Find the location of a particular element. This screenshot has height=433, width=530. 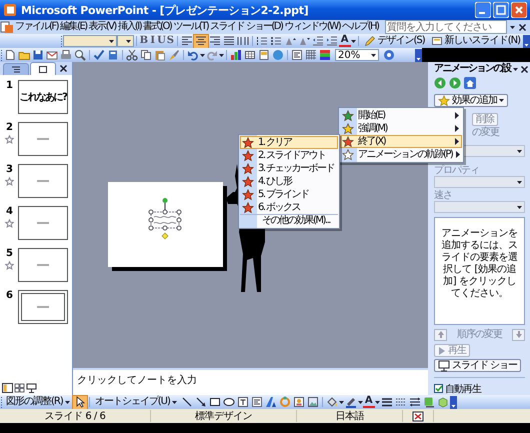

clip-art-icon is located at coordinates (298, 402).